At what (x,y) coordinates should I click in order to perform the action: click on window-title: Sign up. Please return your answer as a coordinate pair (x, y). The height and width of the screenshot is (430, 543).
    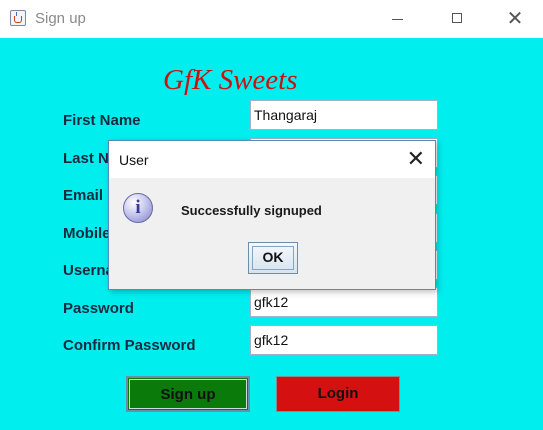
    Looking at the image, I should click on (60, 18).